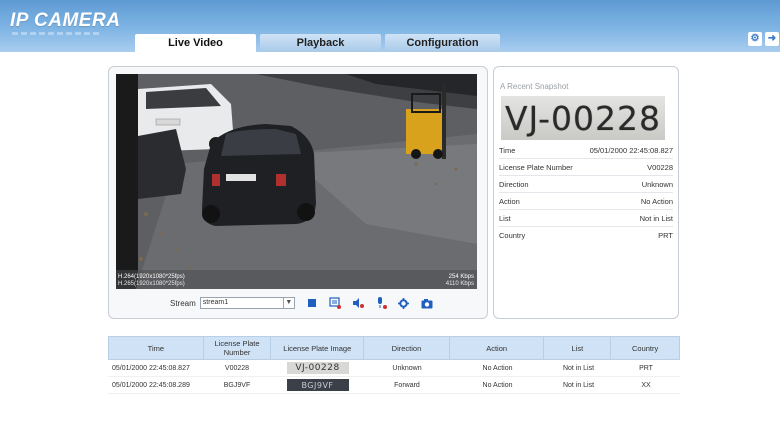 This screenshot has width=780, height=429. What do you see at coordinates (57, 33) in the screenshot?
I see `logo-decoration` at bounding box center [57, 33].